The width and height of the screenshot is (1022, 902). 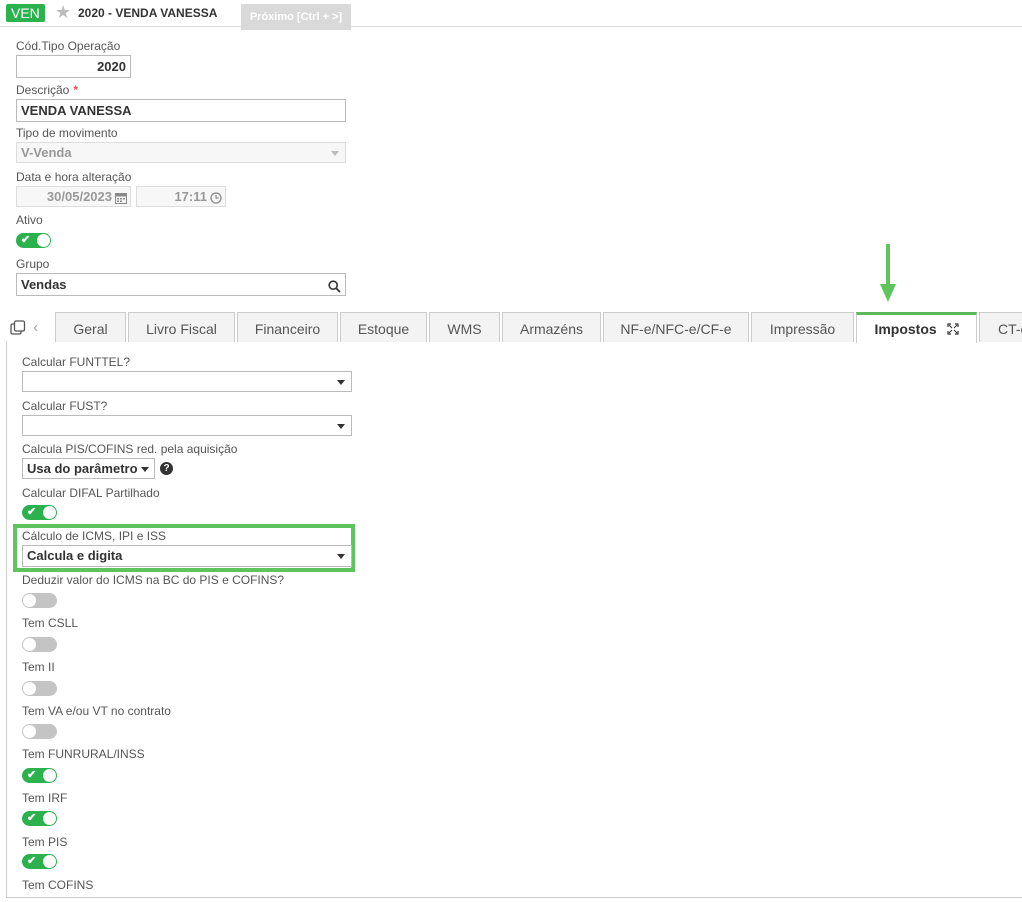 I want to click on funrural-label: Tem FUNRURAL/INSS, so click(x=83, y=754).